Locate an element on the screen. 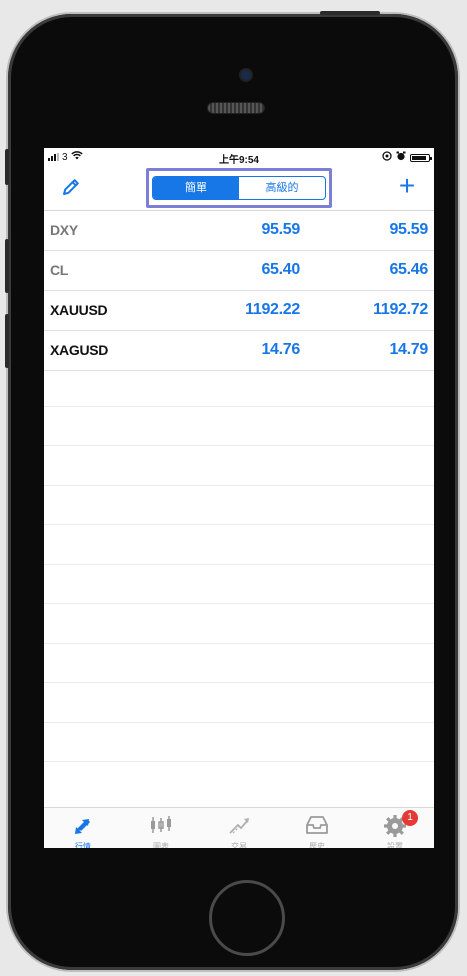  pencil-icon is located at coordinates (71, 187).